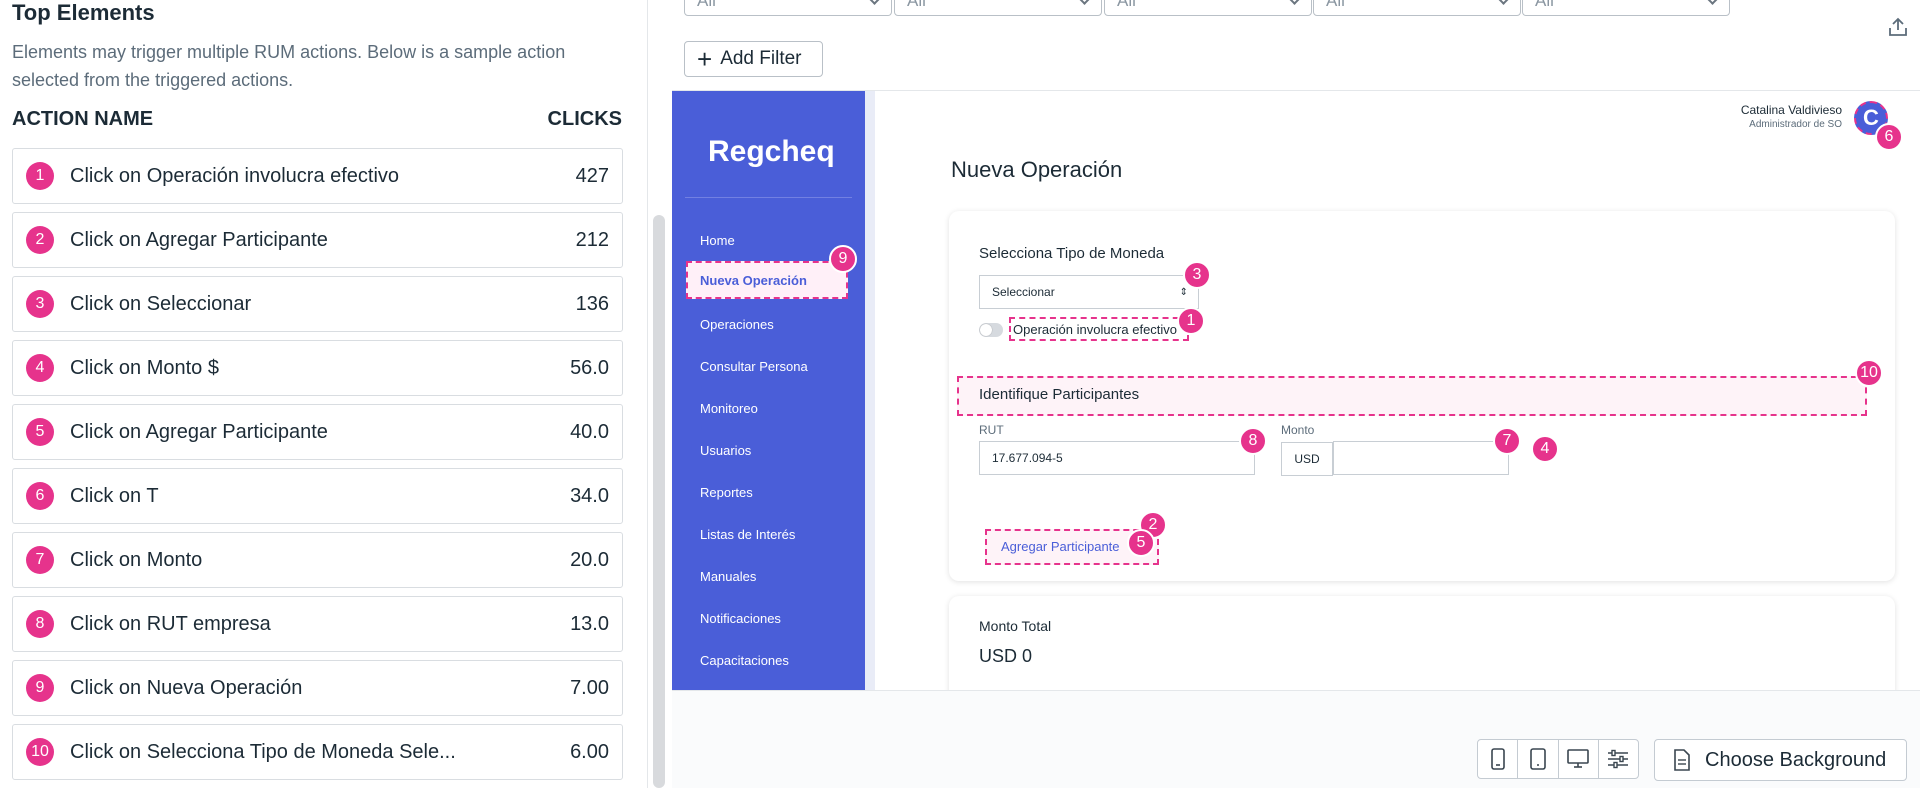 Image resolution: width=1920 pixels, height=788 pixels. What do you see at coordinates (705, 59) in the screenshot?
I see `plus-icon: +` at bounding box center [705, 59].